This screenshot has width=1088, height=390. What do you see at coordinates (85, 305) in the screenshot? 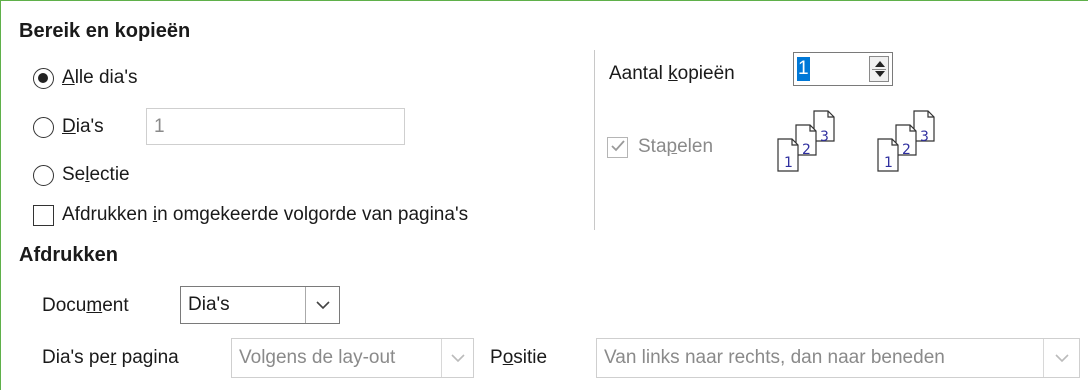
I see `document-label: Document` at bounding box center [85, 305].